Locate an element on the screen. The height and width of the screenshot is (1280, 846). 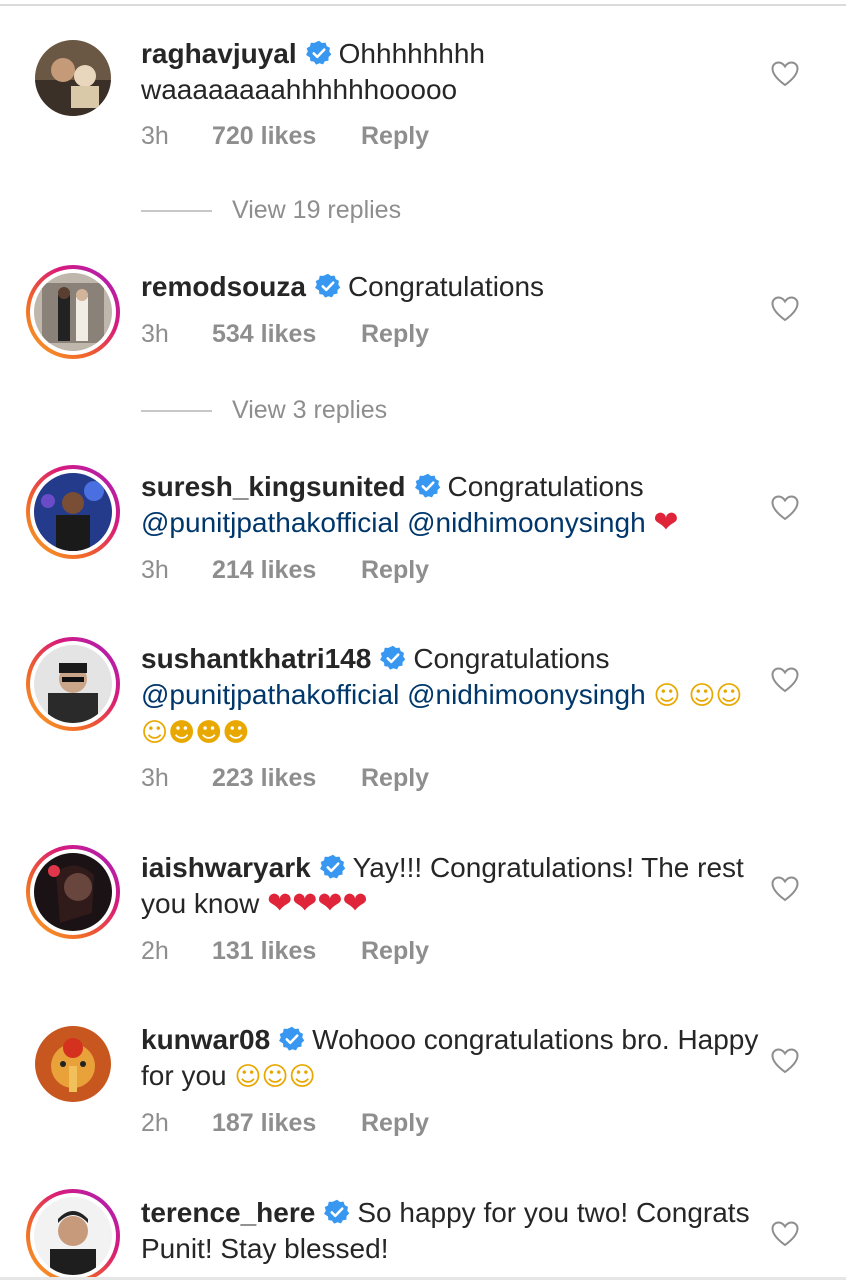
view-replies-button: View 3 replies is located at coordinates (264, 410).